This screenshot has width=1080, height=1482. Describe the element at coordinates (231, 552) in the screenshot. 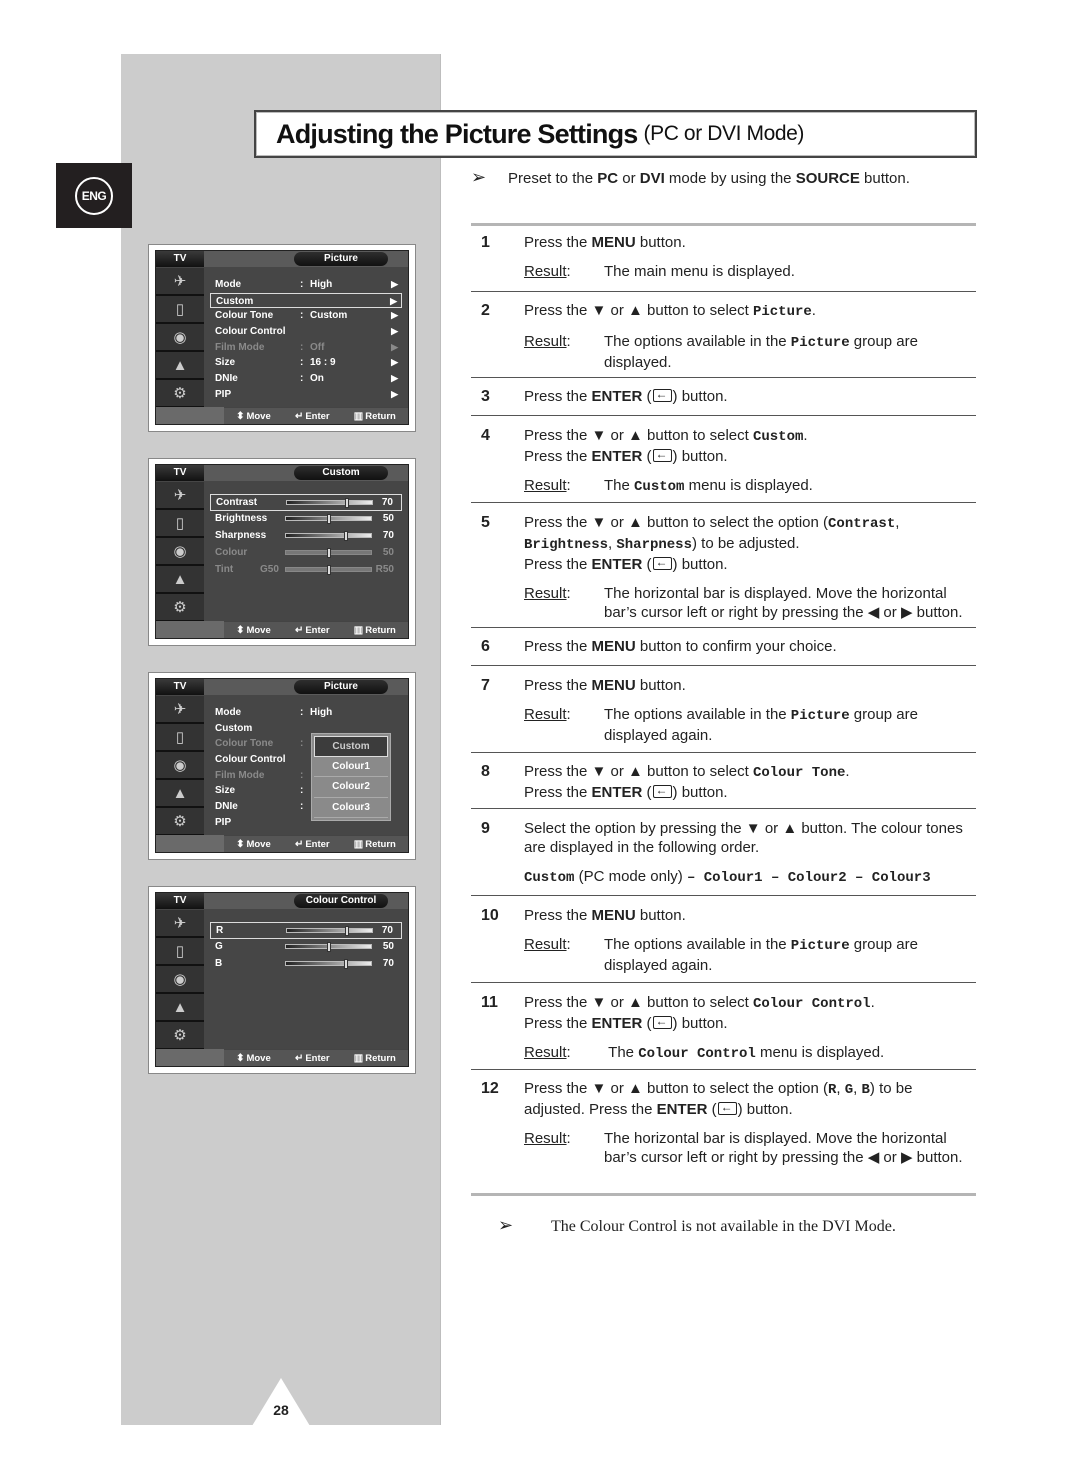

I see `item-label: Colour` at that location.